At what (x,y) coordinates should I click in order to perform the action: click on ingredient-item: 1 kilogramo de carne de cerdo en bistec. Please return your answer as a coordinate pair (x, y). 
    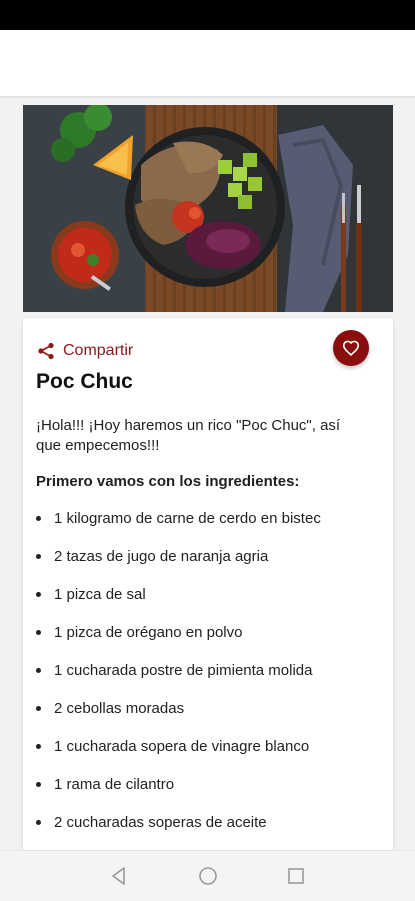
    Looking at the image, I should click on (206, 519).